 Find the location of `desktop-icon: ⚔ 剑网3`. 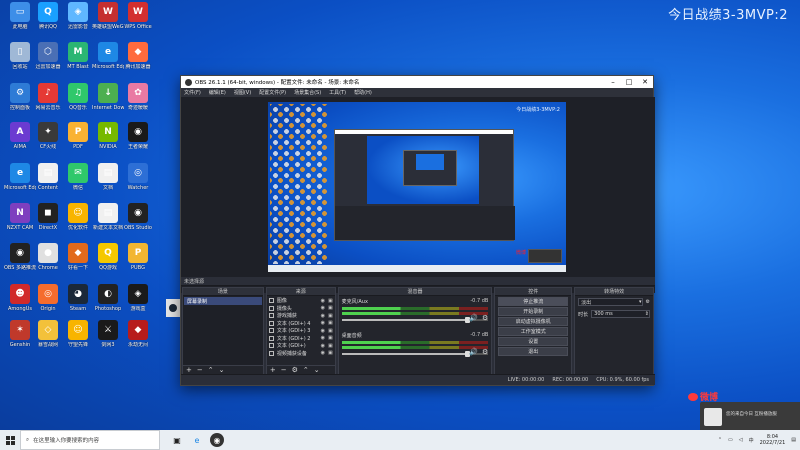

desktop-icon: ⚔ 剑网3 is located at coordinates (108, 338).